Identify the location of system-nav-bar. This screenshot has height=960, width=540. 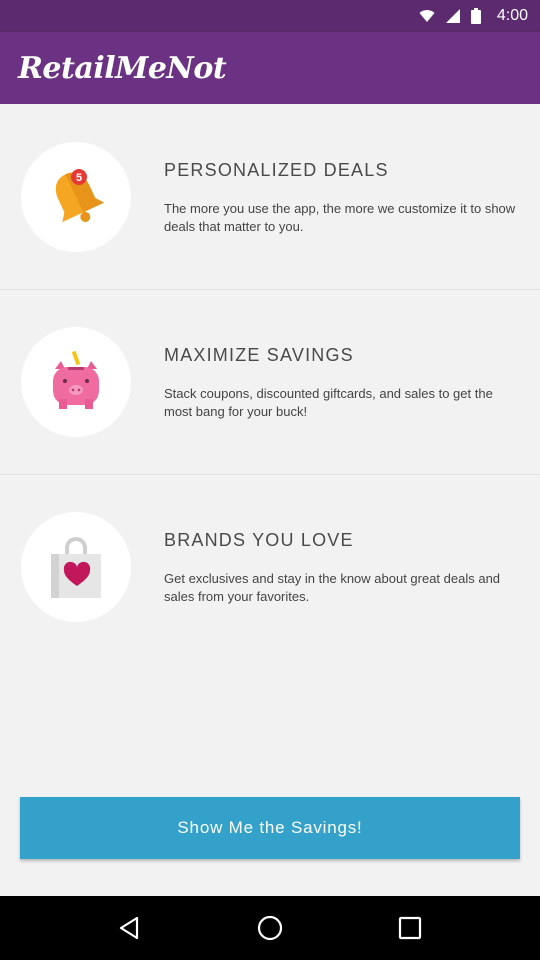
(270, 928).